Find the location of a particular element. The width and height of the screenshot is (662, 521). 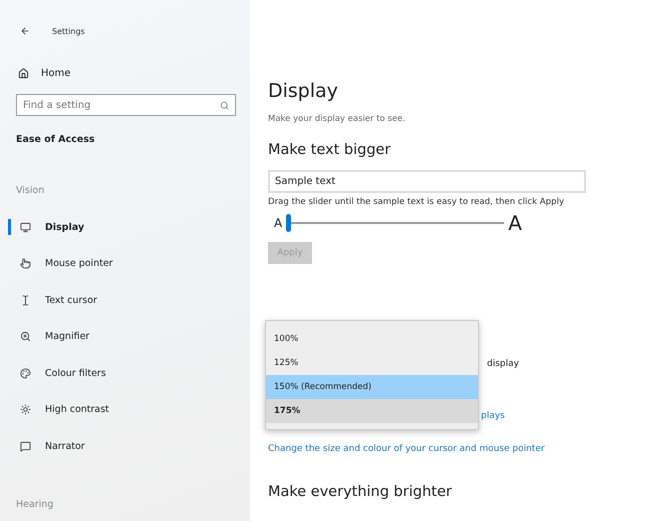

dropdown-option: 100% is located at coordinates (372, 339).